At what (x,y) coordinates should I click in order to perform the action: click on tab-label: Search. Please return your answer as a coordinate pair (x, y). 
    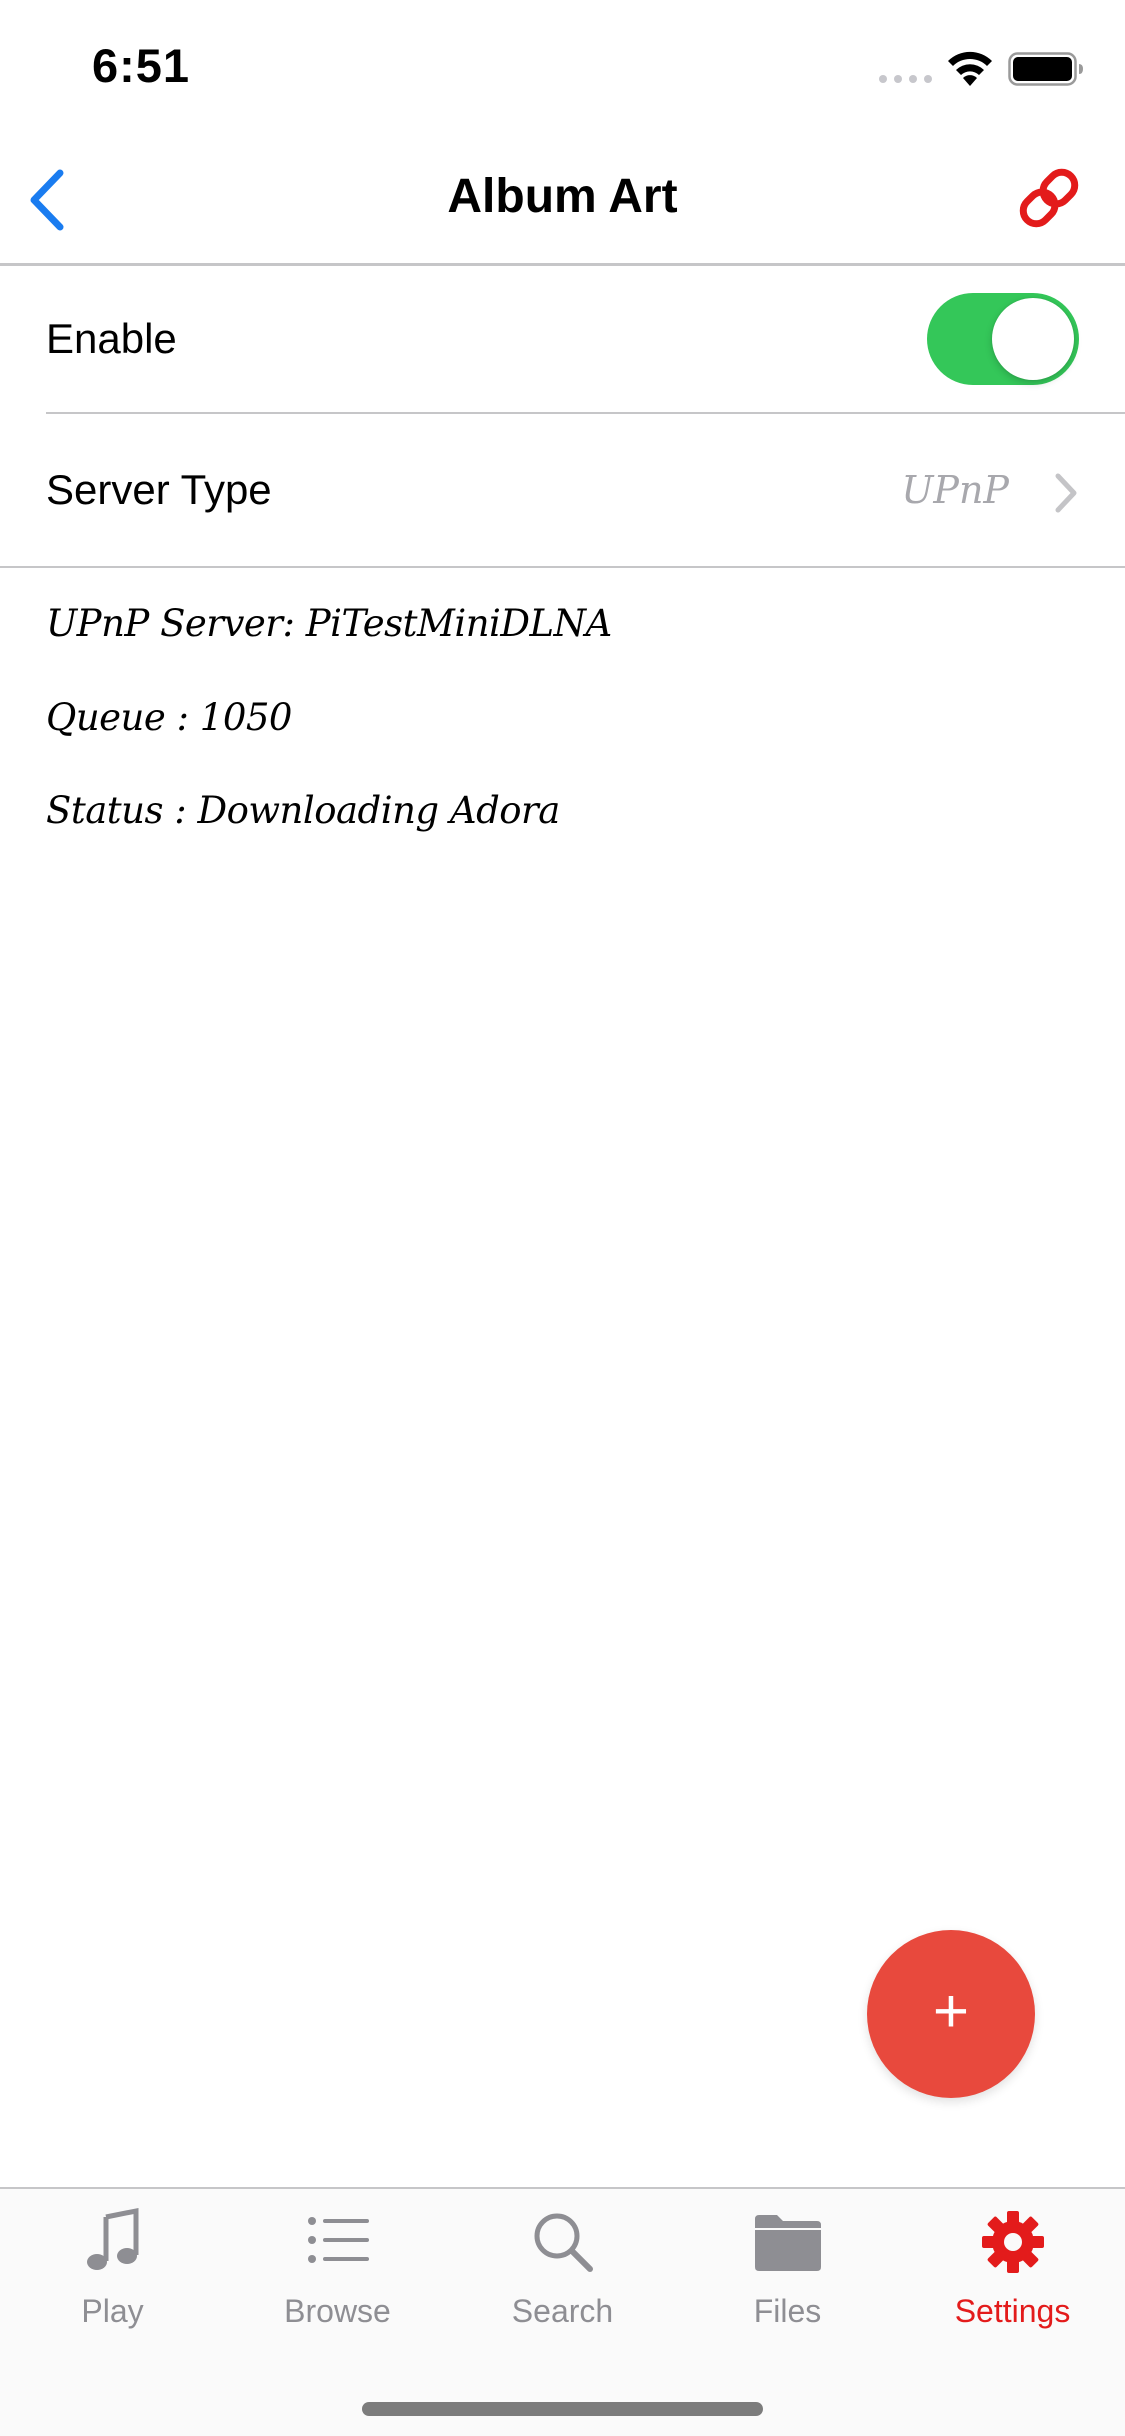
    Looking at the image, I should click on (562, 2311).